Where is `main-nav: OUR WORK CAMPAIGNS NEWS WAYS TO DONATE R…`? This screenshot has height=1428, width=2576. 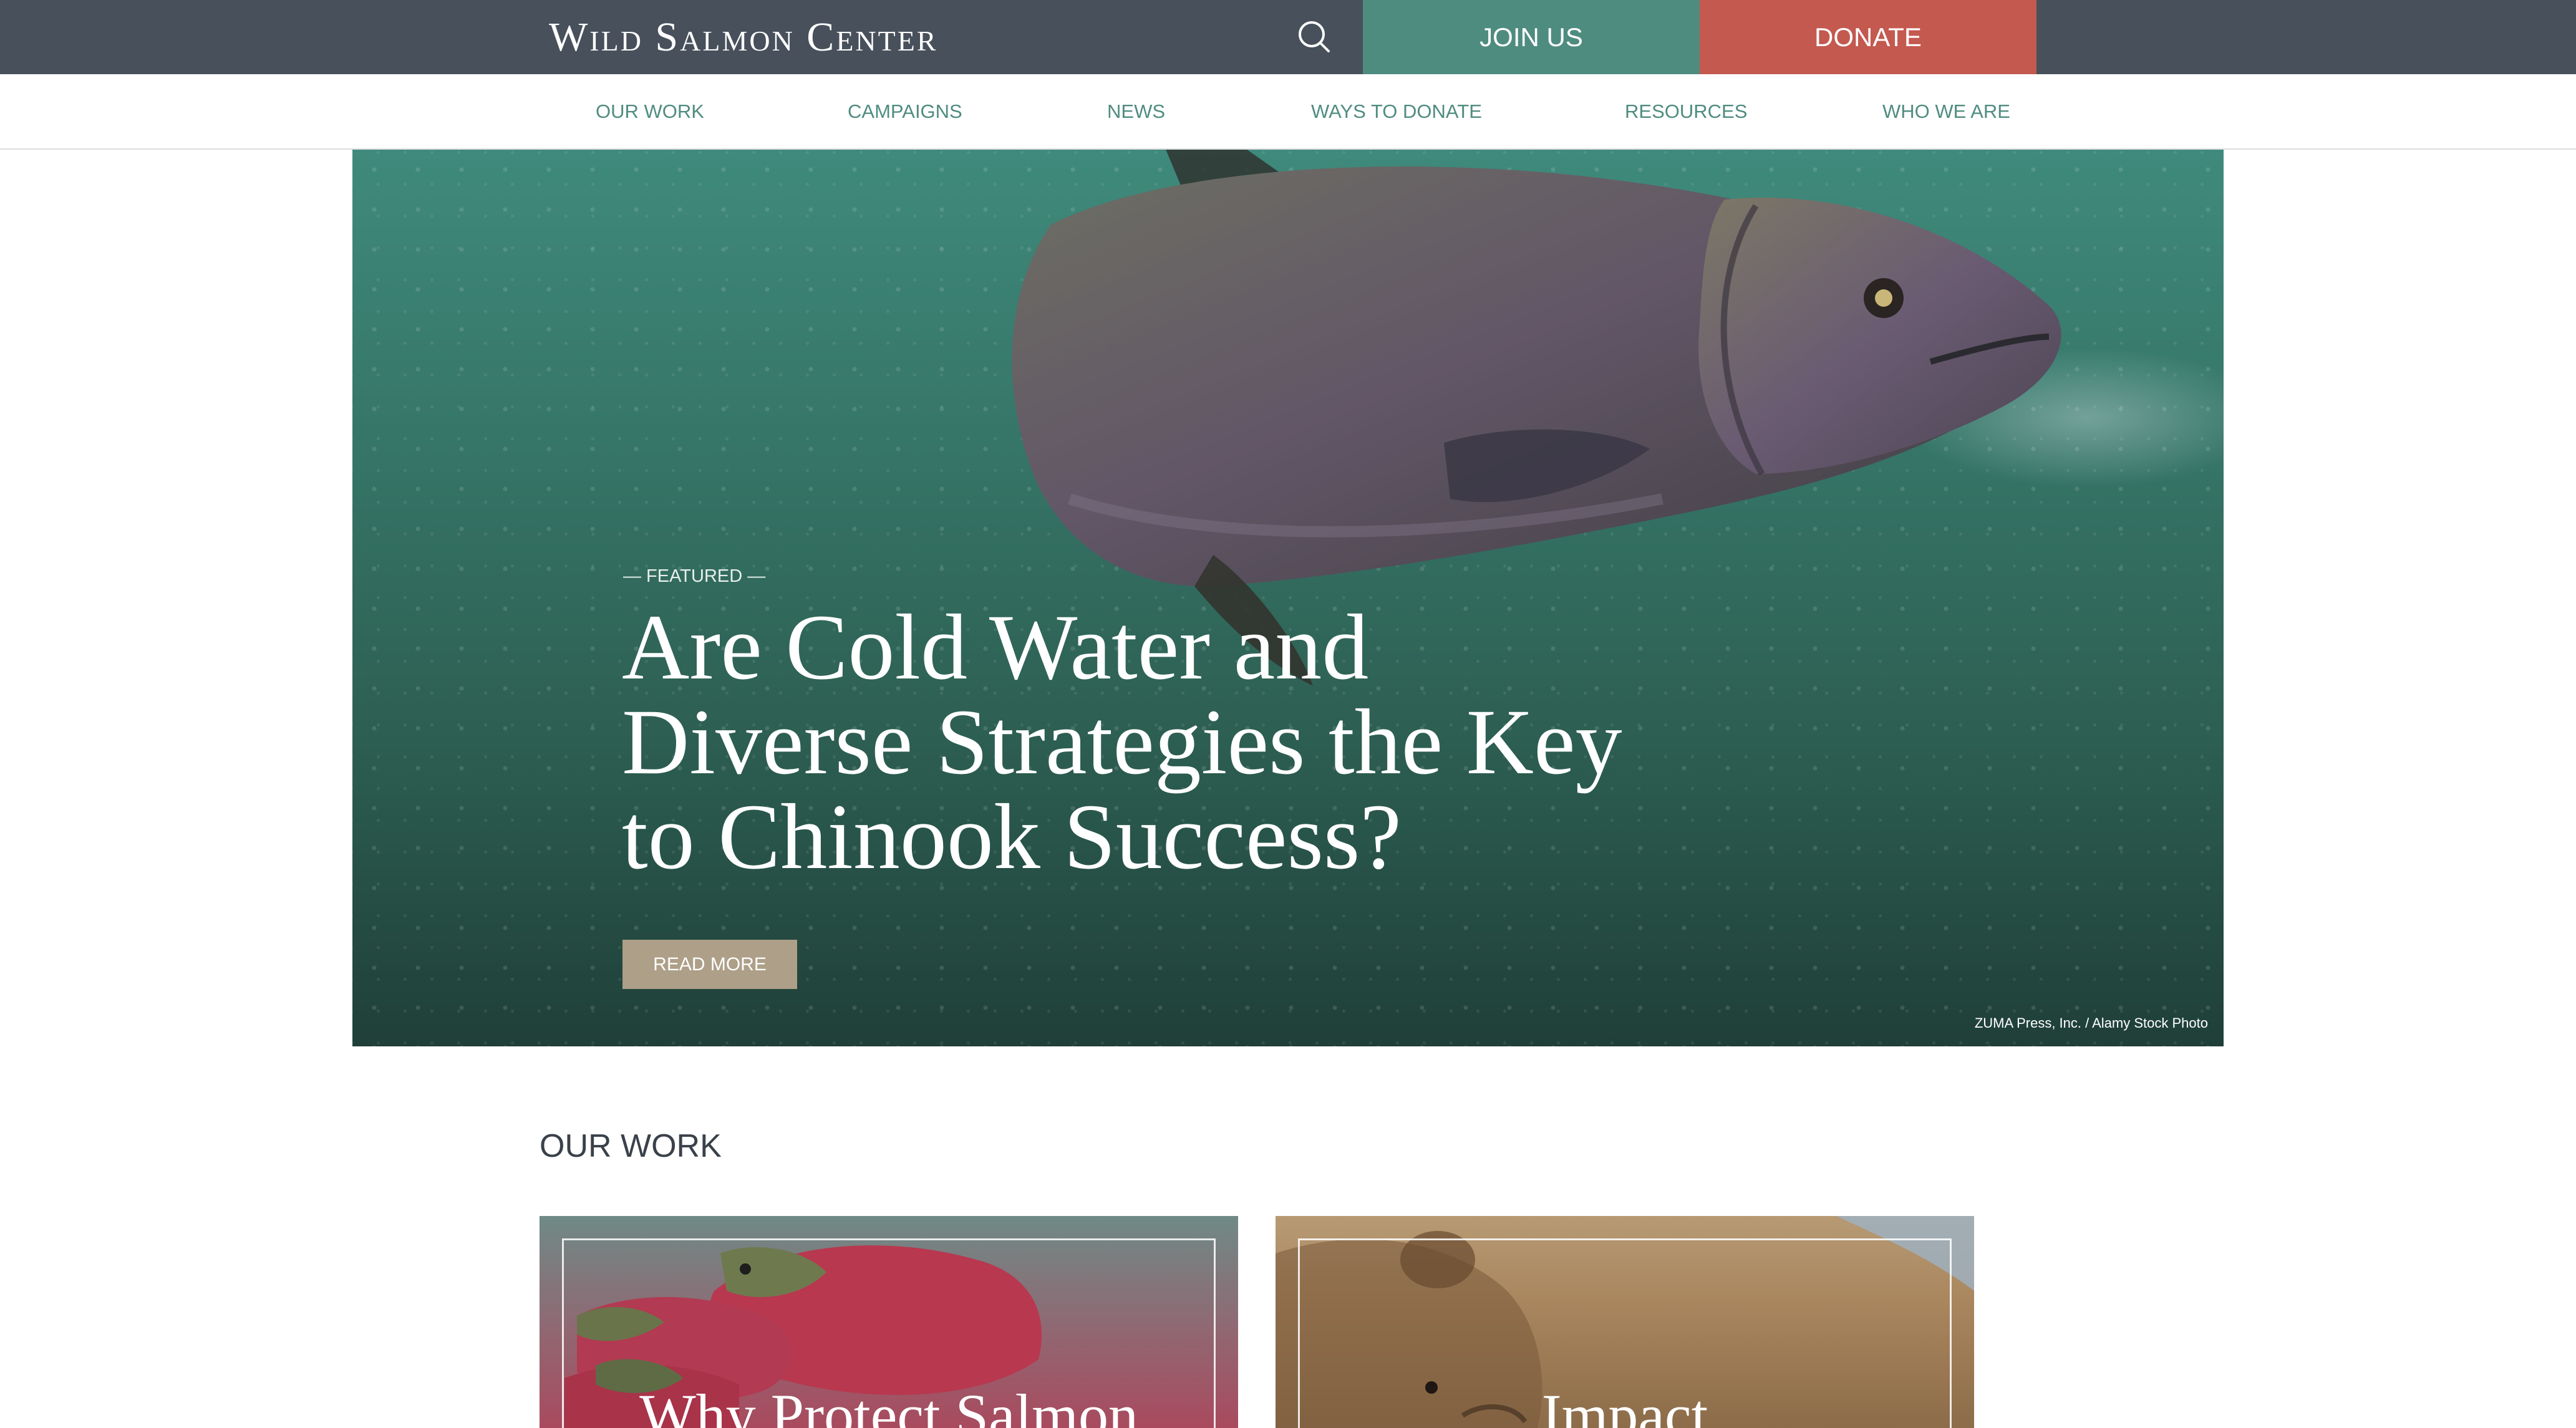 main-nav: OUR WORK CAMPAIGNS NEWS WAYS TO DONATE R… is located at coordinates (1288, 112).